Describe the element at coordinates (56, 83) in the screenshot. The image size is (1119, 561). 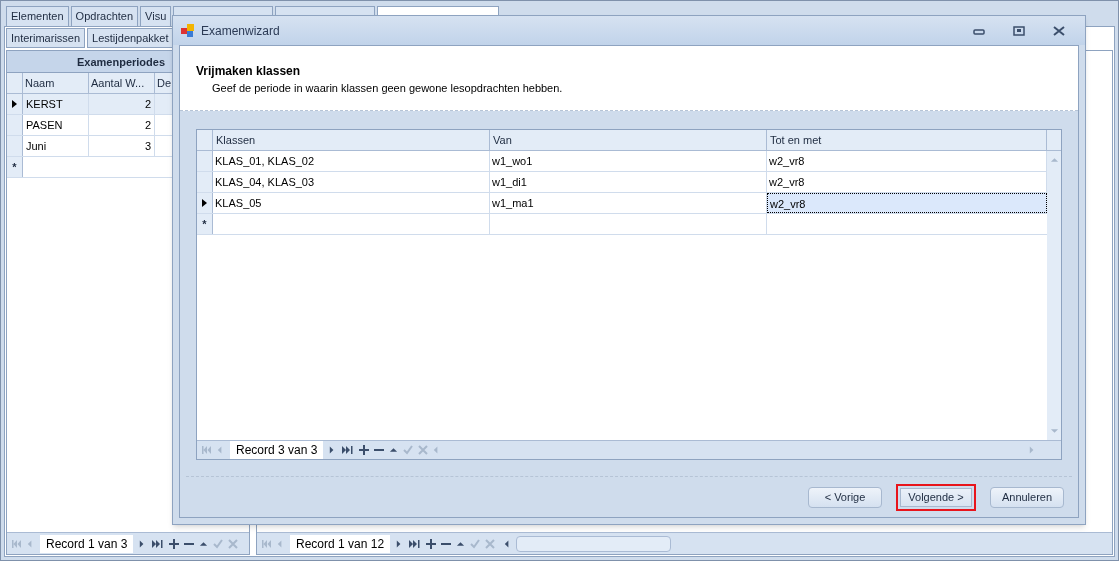
I see `column-header: Naam` at that location.